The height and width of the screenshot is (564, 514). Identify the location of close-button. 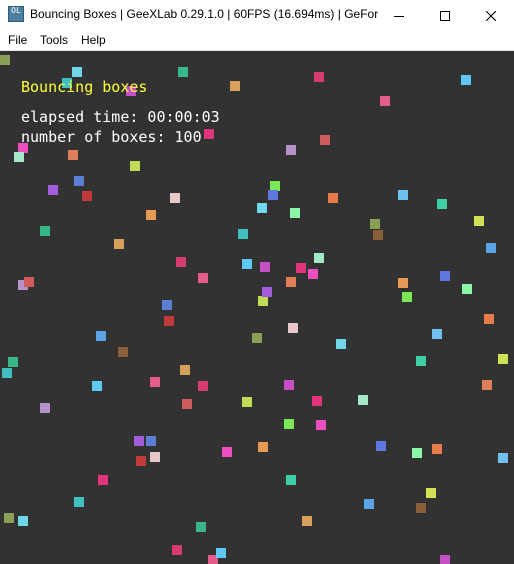
(491, 15).